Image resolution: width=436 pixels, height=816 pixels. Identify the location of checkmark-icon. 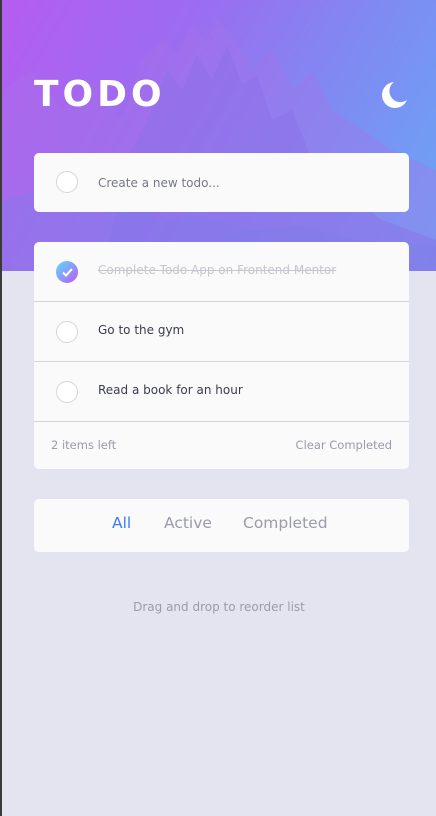
(67, 272).